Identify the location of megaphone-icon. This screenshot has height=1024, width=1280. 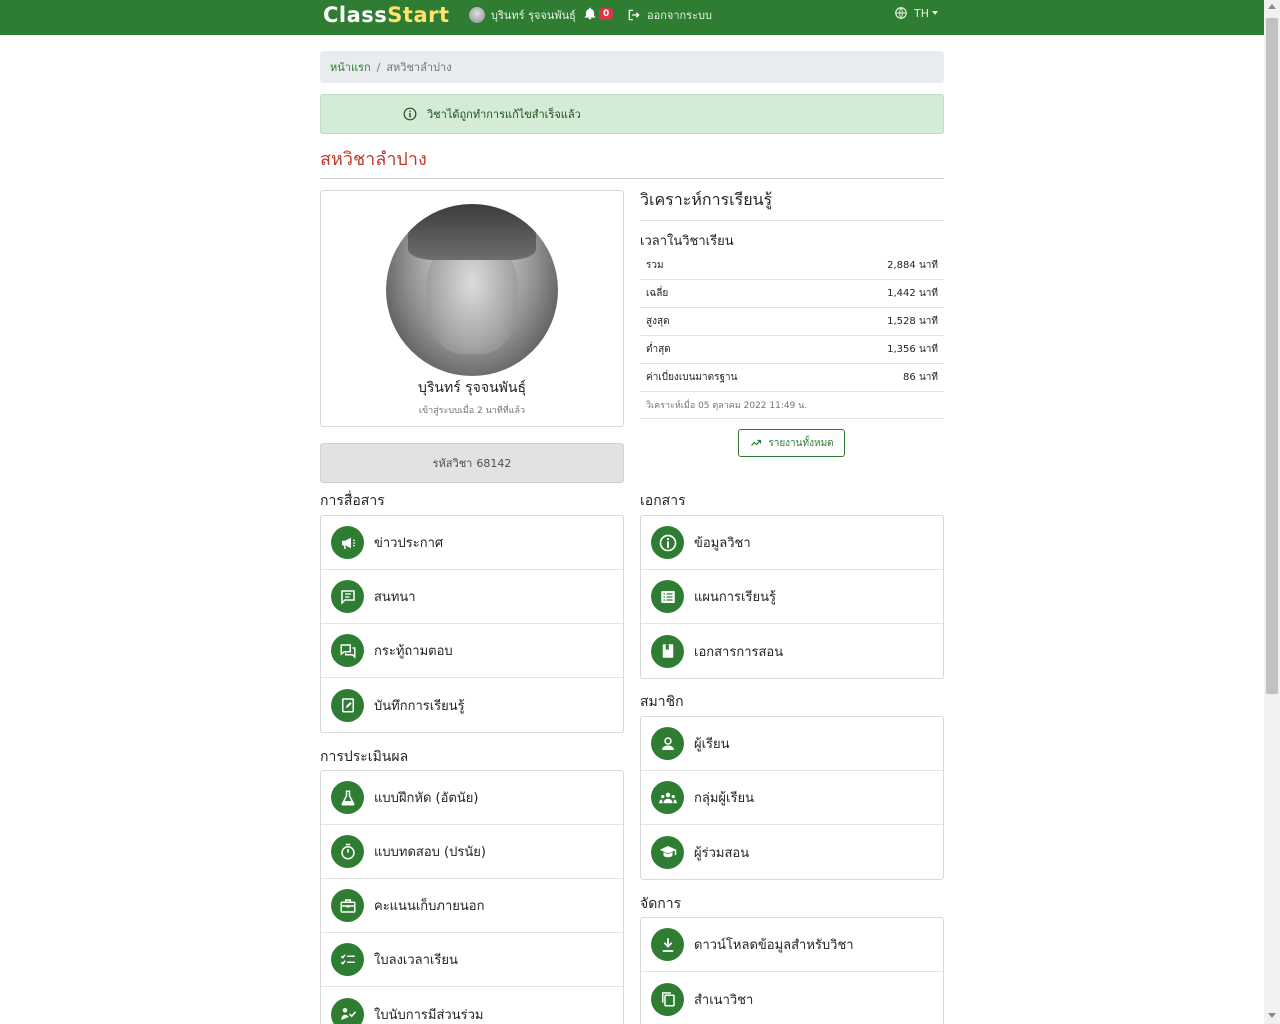
(347, 542).